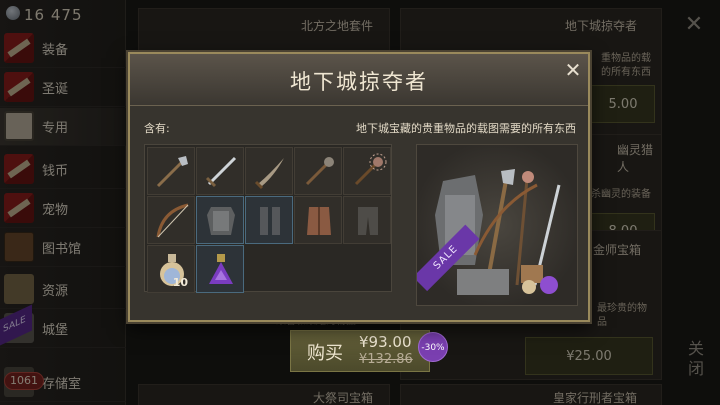 The image size is (720, 405). I want to click on modal-header: 地下城掠夺者 ✕, so click(359, 80).